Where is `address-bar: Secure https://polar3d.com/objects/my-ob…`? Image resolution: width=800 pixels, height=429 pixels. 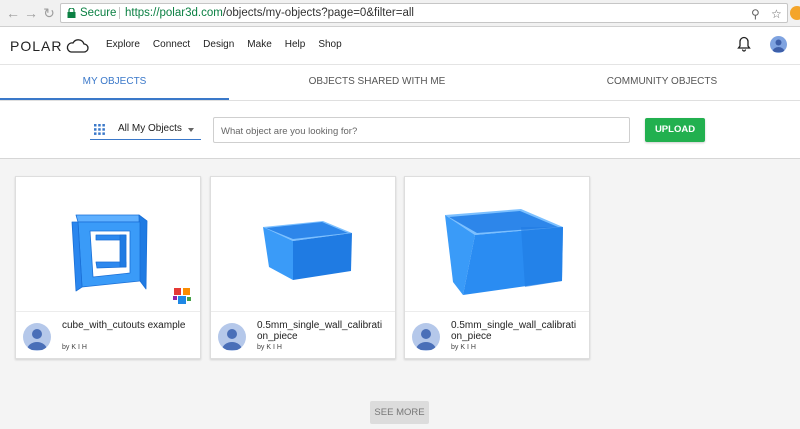 address-bar: Secure https://polar3d.com/objects/my-ob… is located at coordinates (424, 13).